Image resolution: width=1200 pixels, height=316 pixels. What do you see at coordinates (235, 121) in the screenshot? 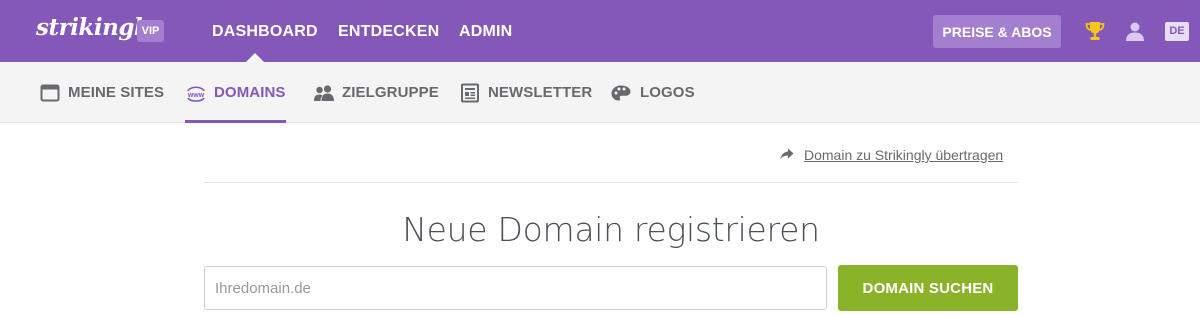
I see `active-subnav-underline` at bounding box center [235, 121].